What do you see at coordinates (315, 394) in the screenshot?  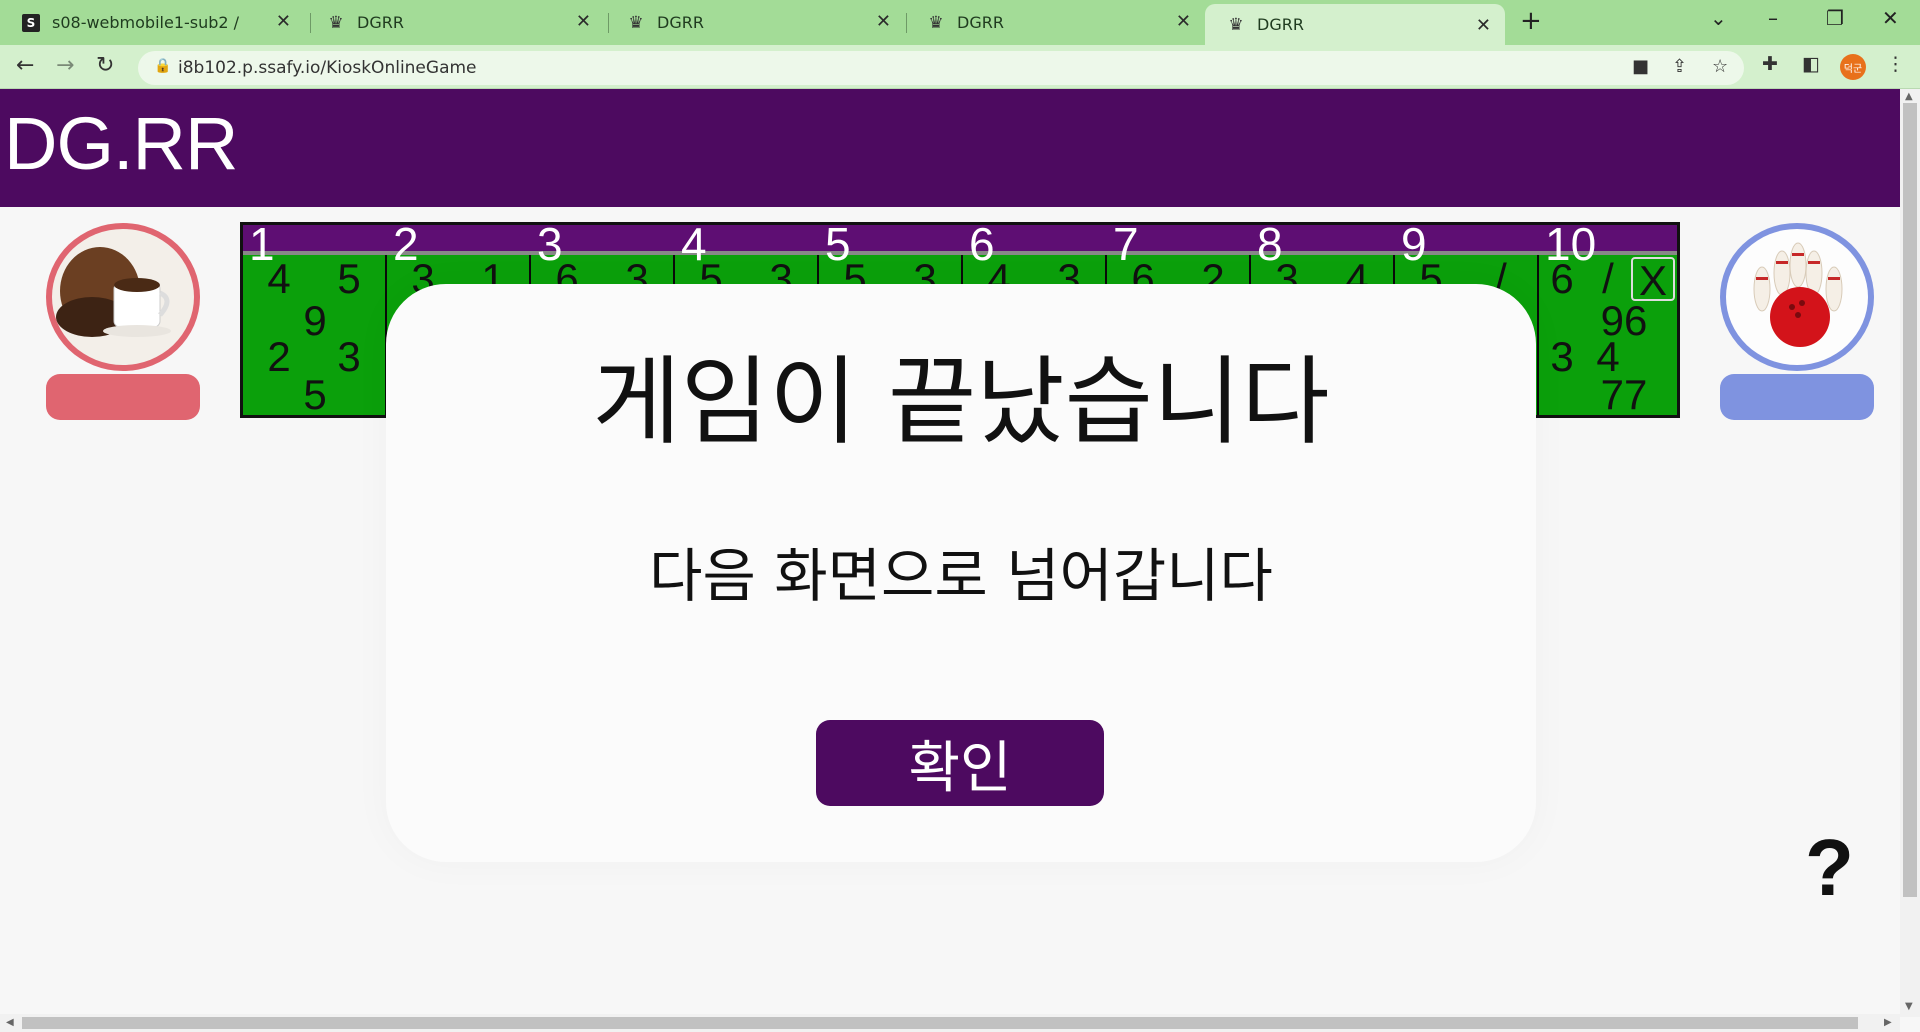 I see `frame-total: 5` at bounding box center [315, 394].